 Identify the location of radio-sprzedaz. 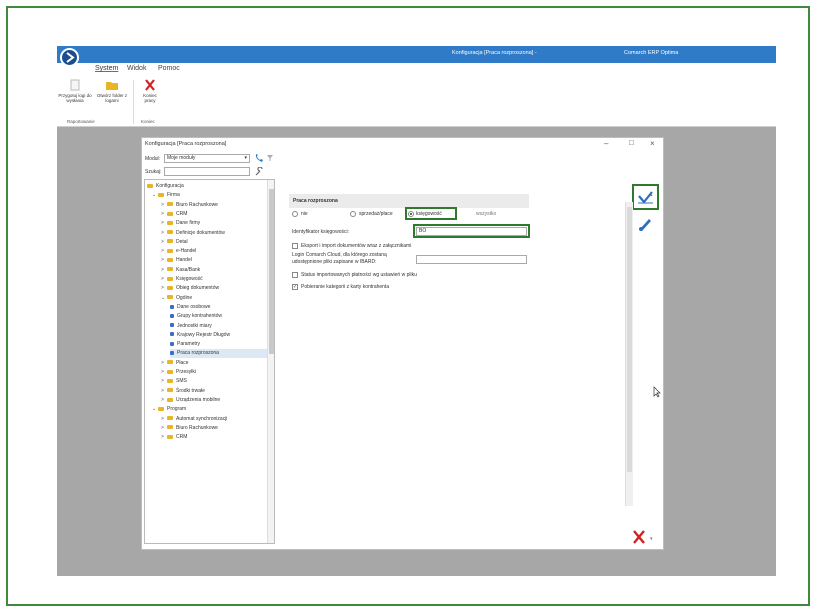
(353, 214).